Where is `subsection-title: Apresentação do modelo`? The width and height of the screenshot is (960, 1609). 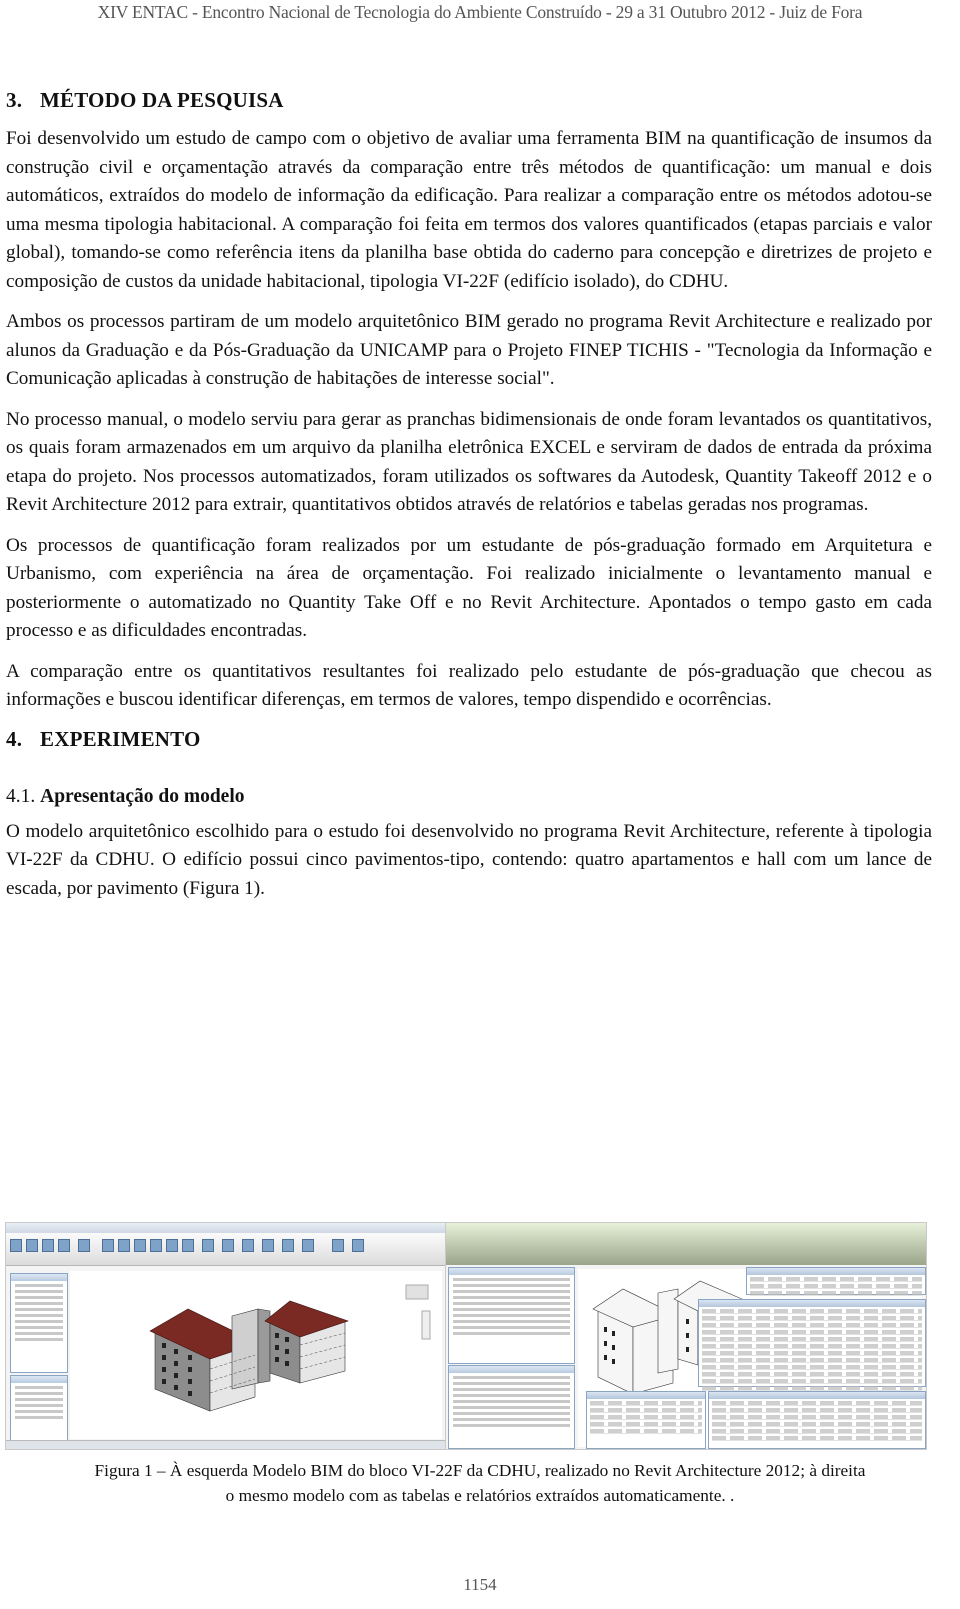
subsection-title: Apresentação do modelo is located at coordinates (142, 796).